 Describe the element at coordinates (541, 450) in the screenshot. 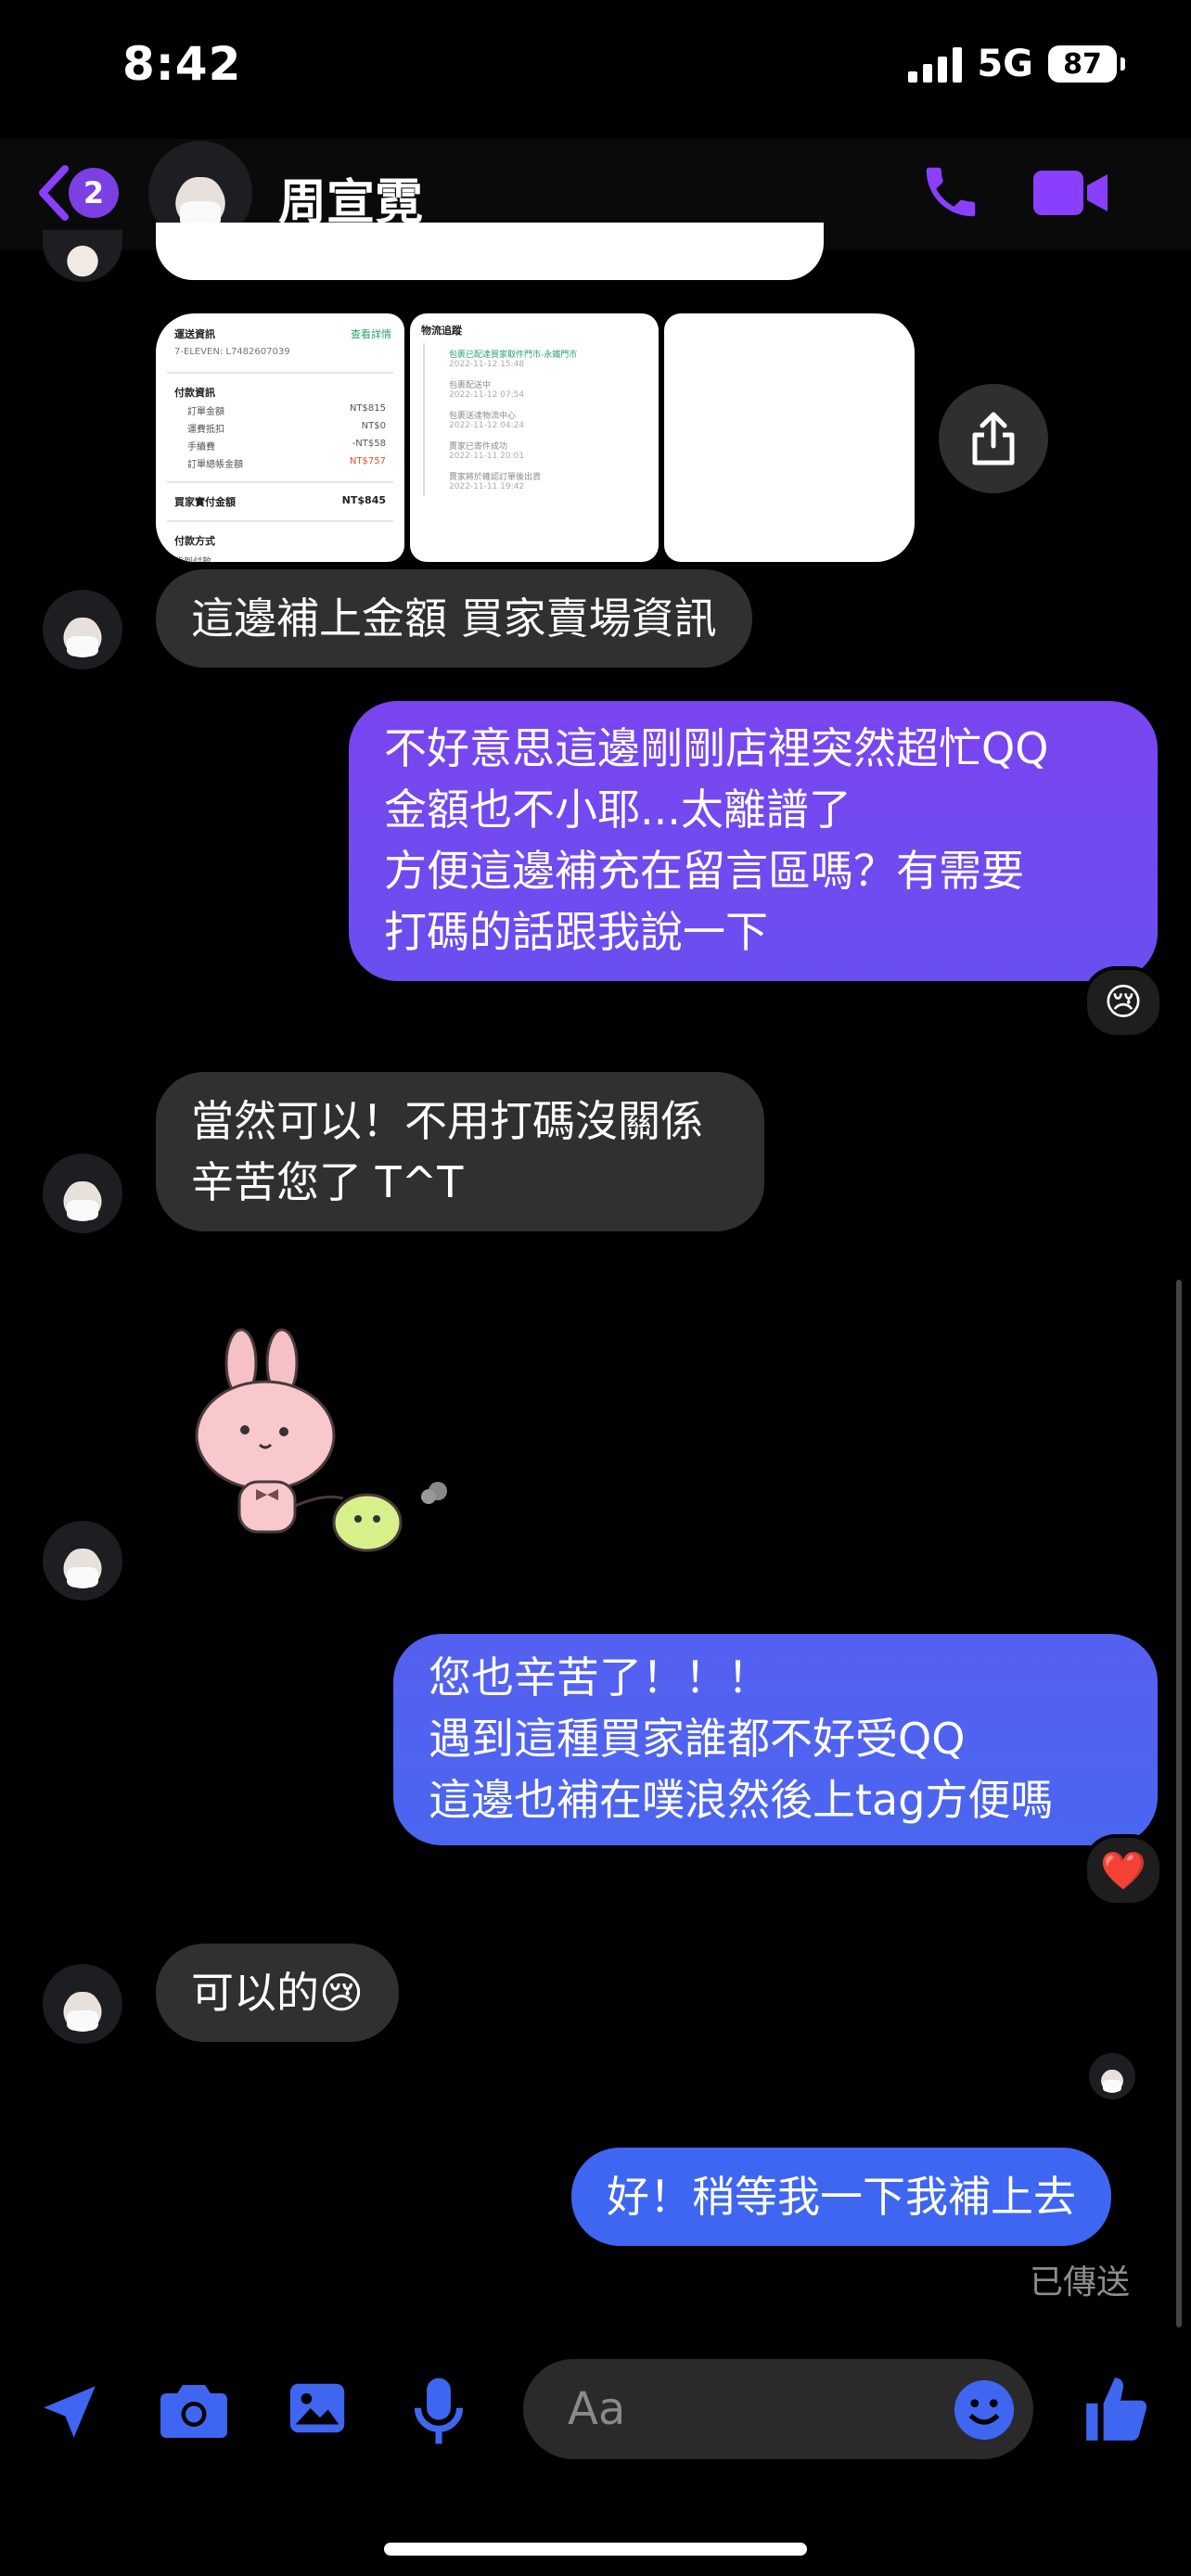

I see `tracking-event: 賣家已寄件成功 2022-11-11 20:01` at that location.